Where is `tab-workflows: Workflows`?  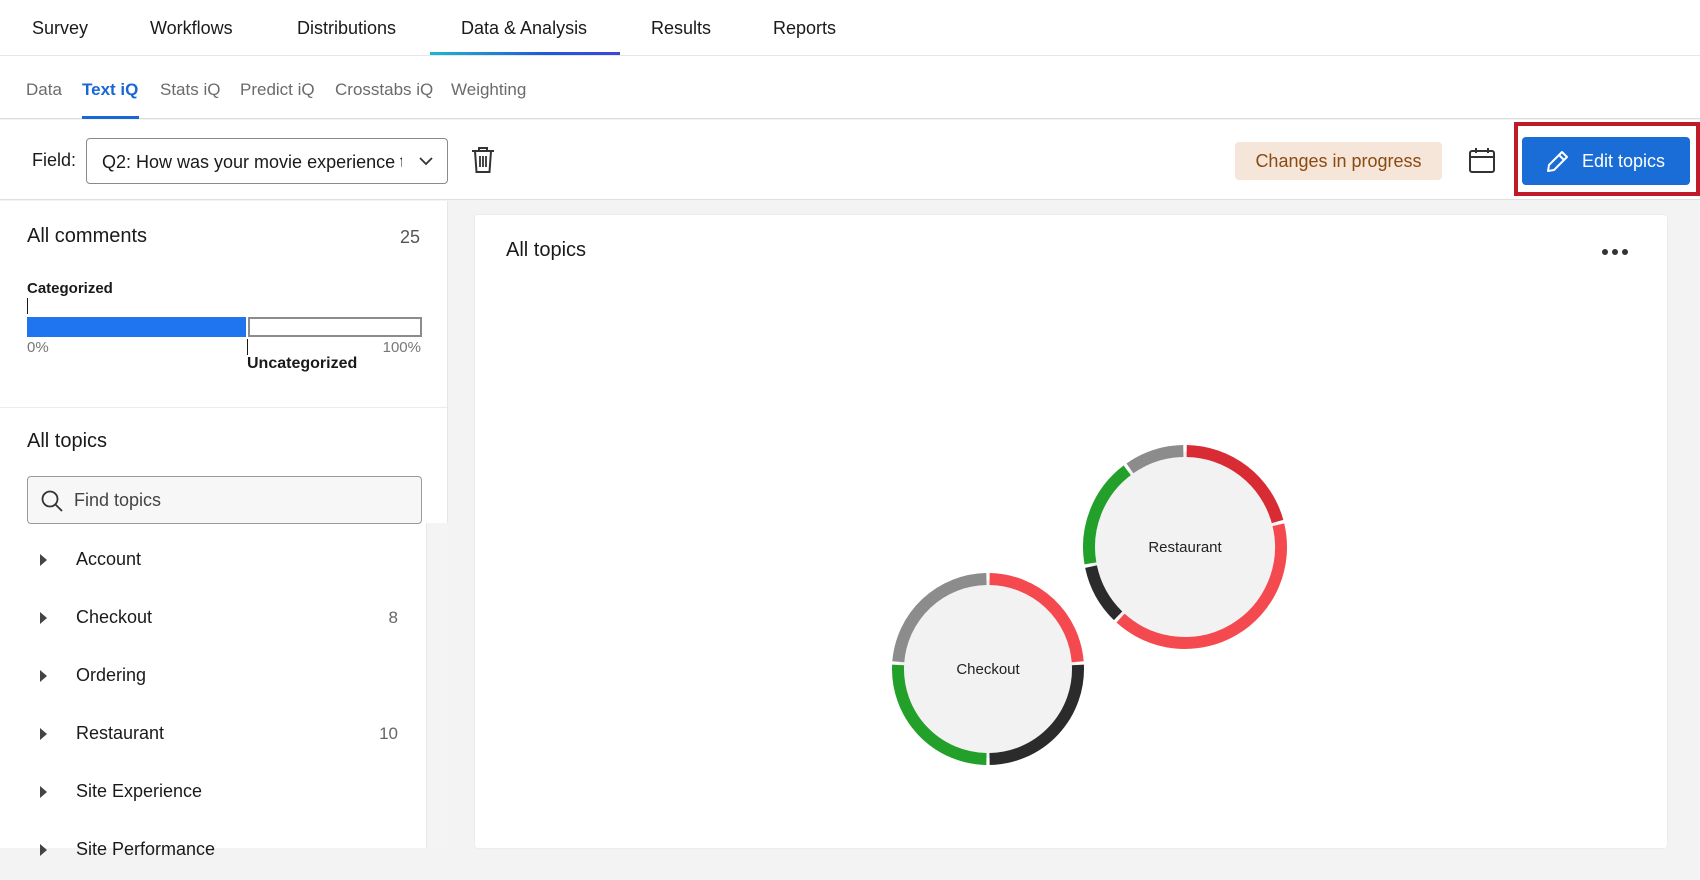
tab-workflows: Workflows is located at coordinates (191, 28).